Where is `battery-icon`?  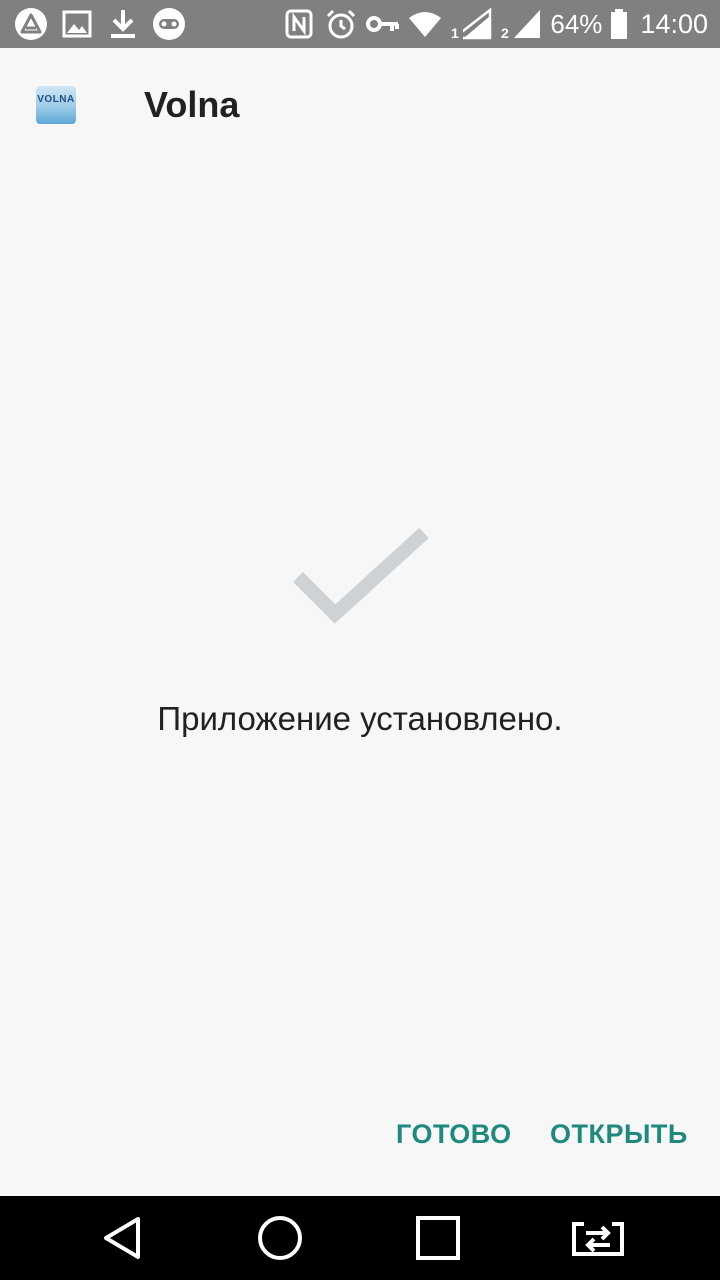 battery-icon is located at coordinates (619, 24).